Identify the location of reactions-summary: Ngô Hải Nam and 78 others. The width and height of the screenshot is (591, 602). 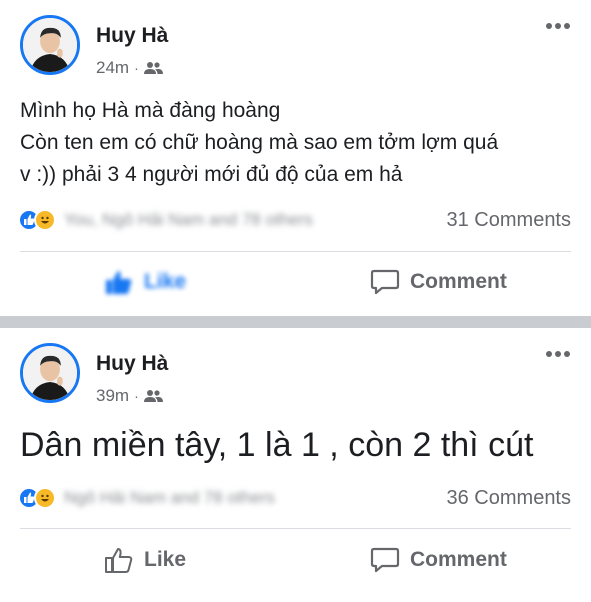
(146, 498).